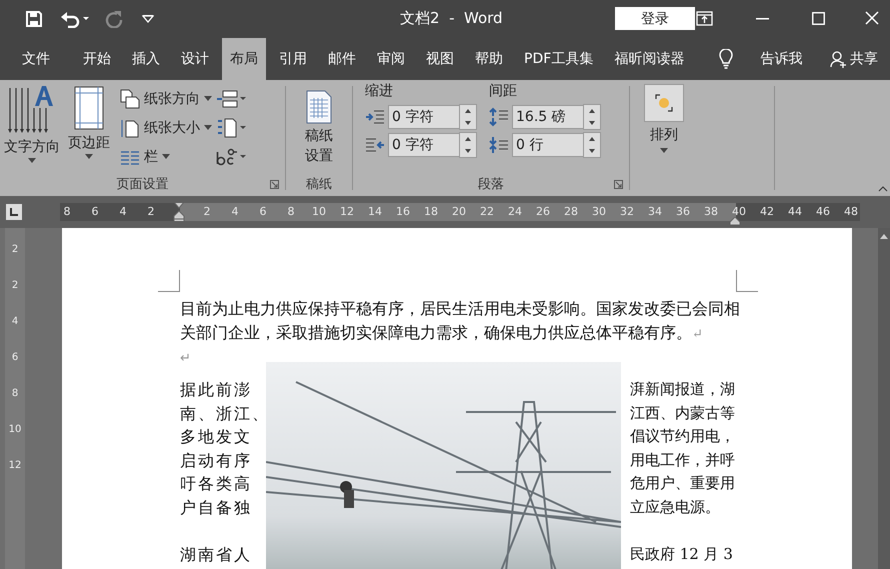 This screenshot has width=890, height=569. I want to click on login-button: 登录, so click(655, 18).